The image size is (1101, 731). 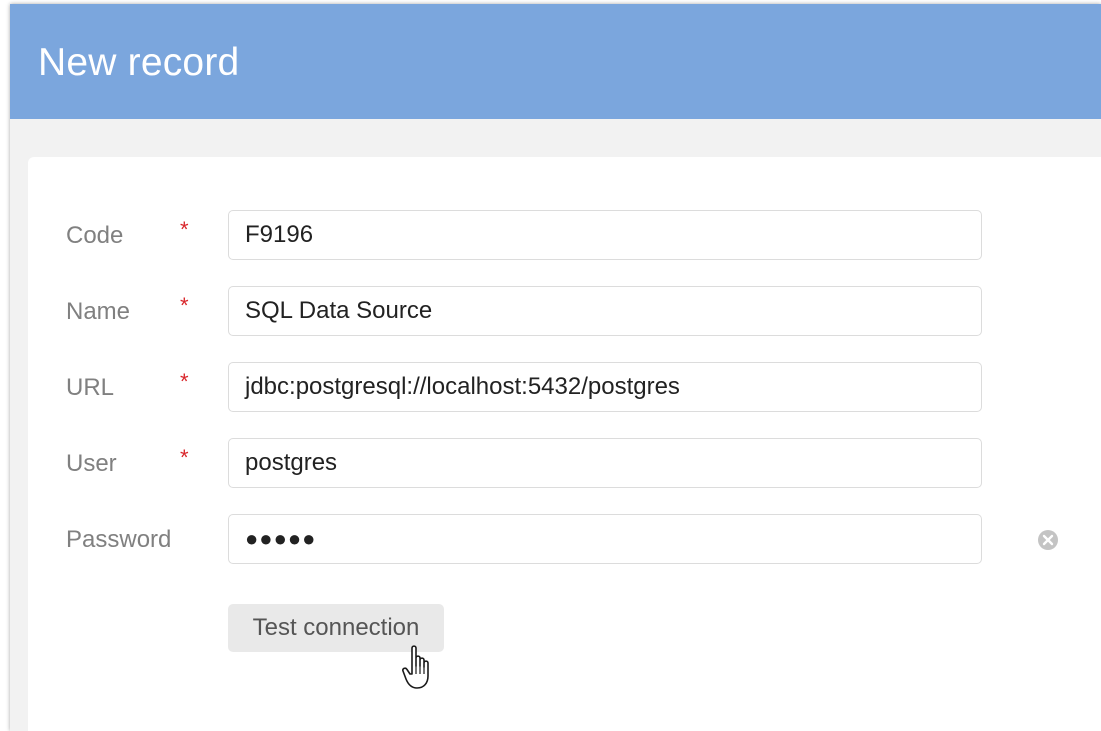 I want to click on code-row: Code * F9196, so click(x=564, y=236).